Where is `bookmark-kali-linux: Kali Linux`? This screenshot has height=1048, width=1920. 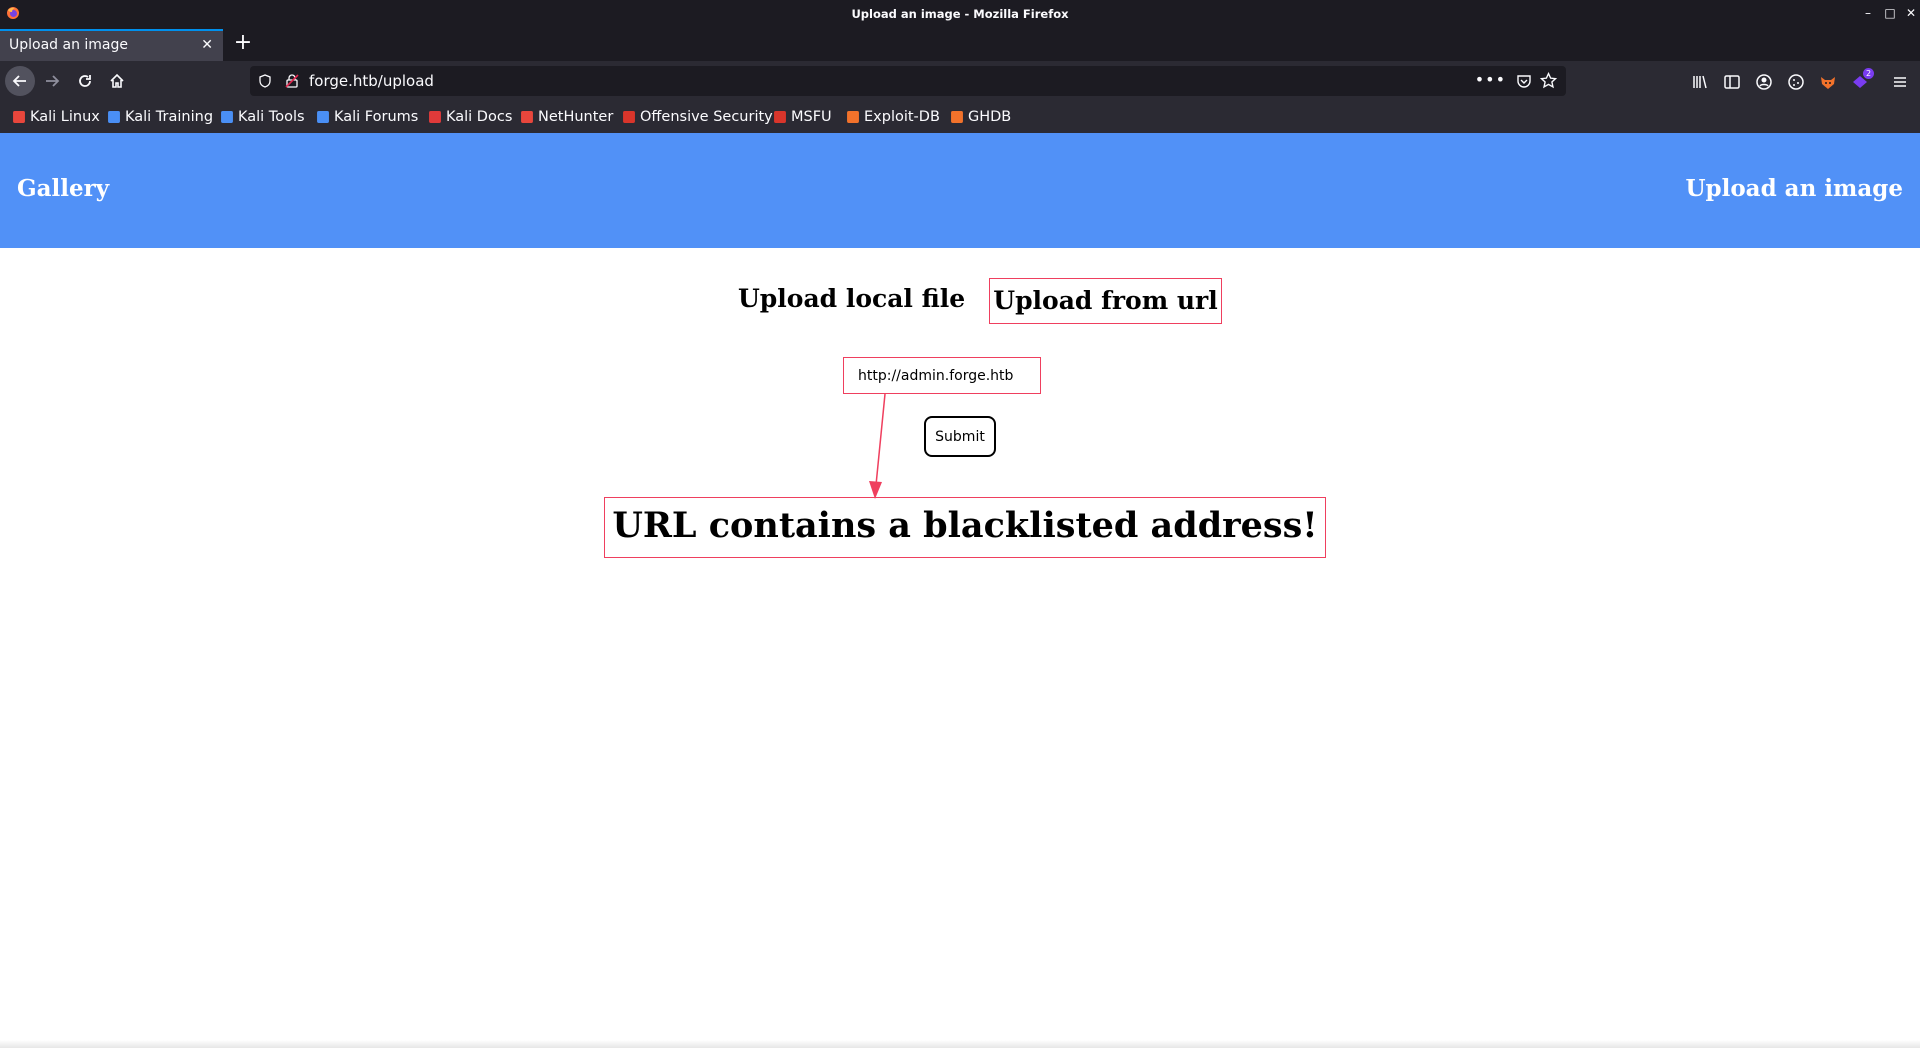 bookmark-kali-linux: Kali Linux is located at coordinates (56, 117).